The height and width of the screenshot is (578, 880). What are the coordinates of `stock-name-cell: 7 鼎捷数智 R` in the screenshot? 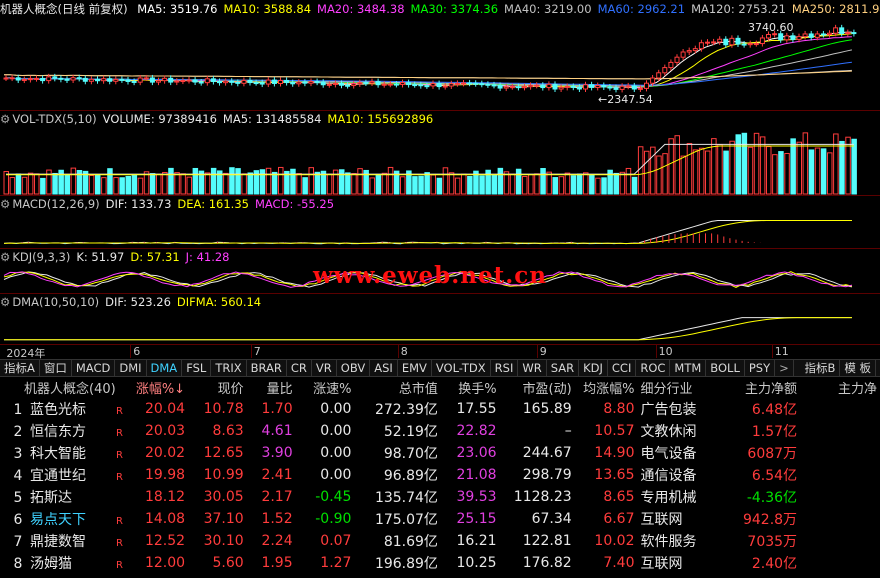 It's located at (68, 542).